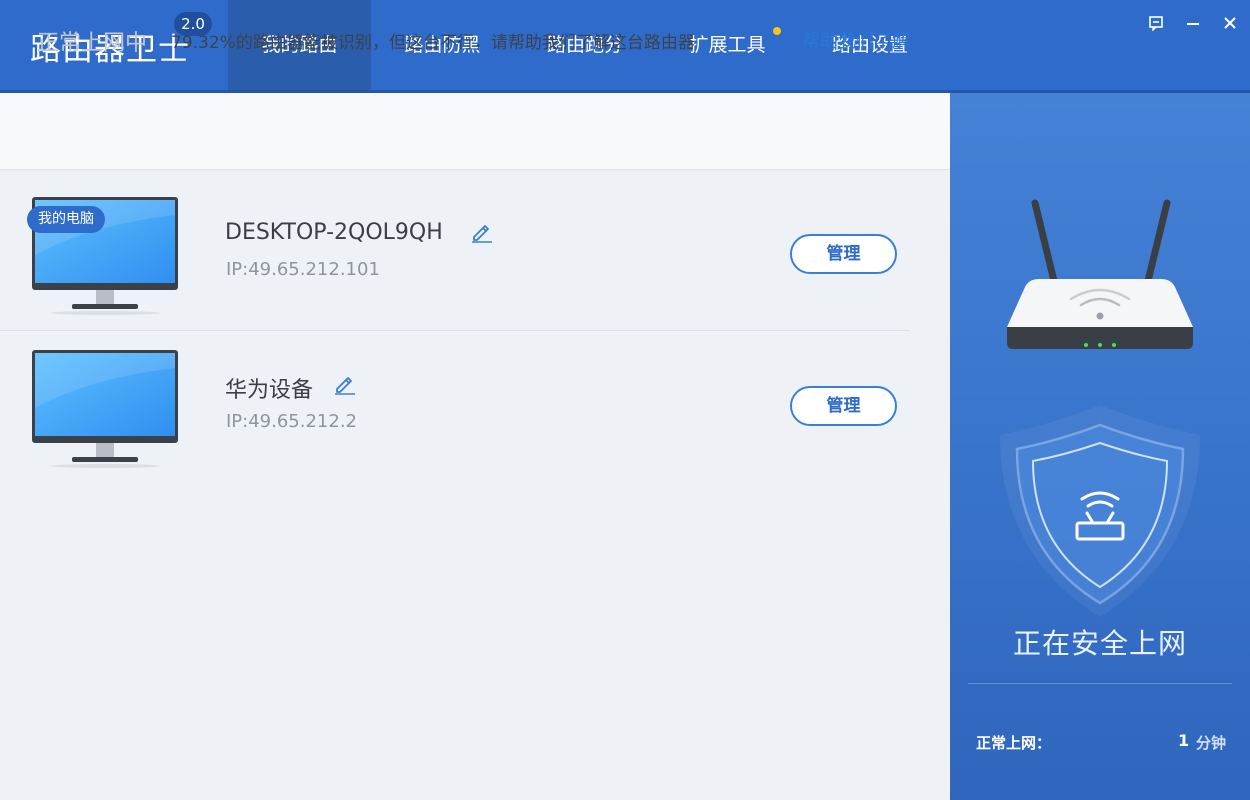 The width and height of the screenshot is (1250, 800). What do you see at coordinates (856, 40) in the screenshot?
I see `help-us-link: 帮助我们了解` at bounding box center [856, 40].